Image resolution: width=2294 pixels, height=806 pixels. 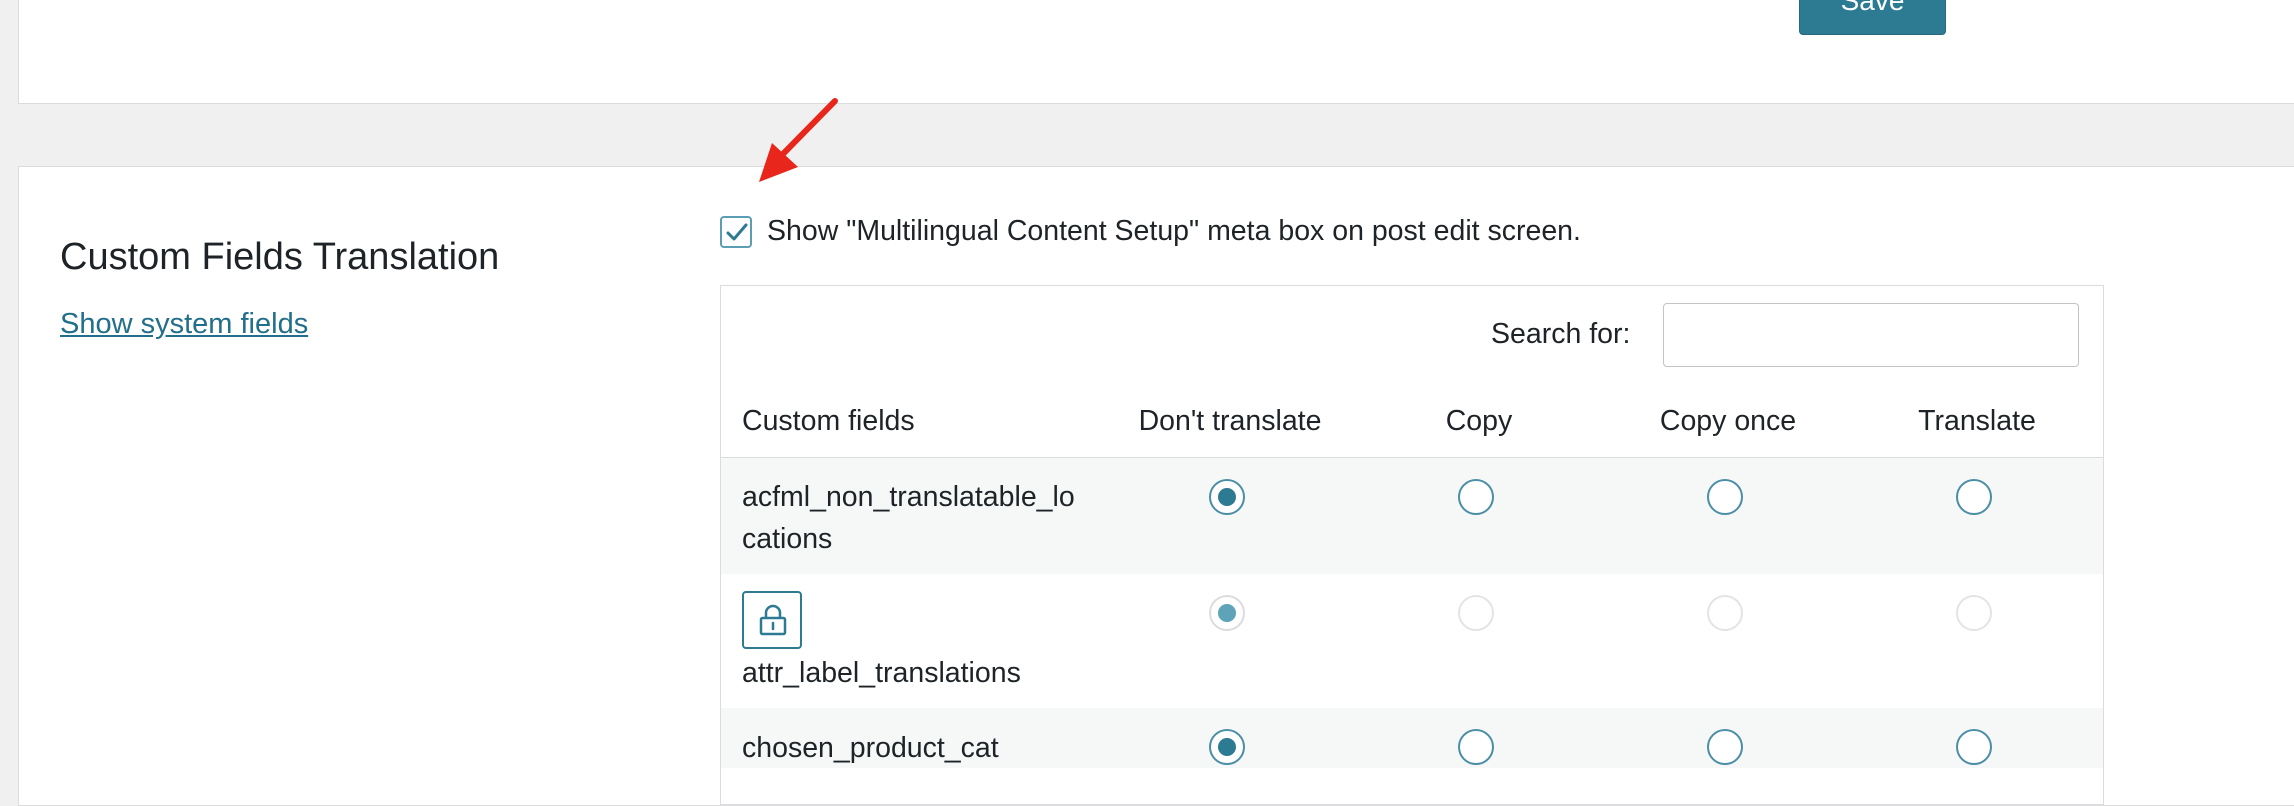 I want to click on section-title: Custom Fields Translation, so click(x=280, y=257).